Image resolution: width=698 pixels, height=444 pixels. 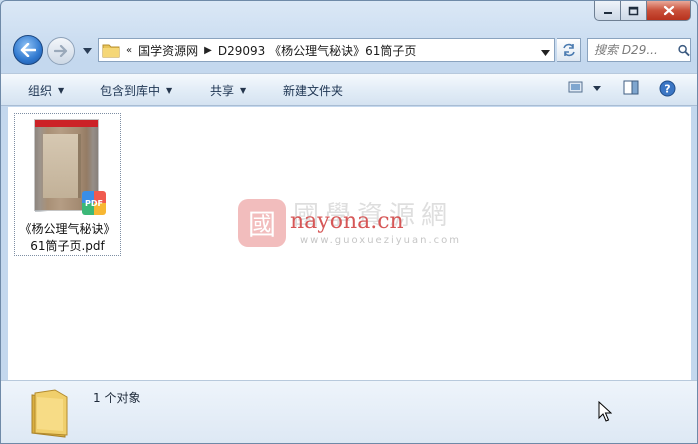 I want to click on minimize-button, so click(x=607, y=11).